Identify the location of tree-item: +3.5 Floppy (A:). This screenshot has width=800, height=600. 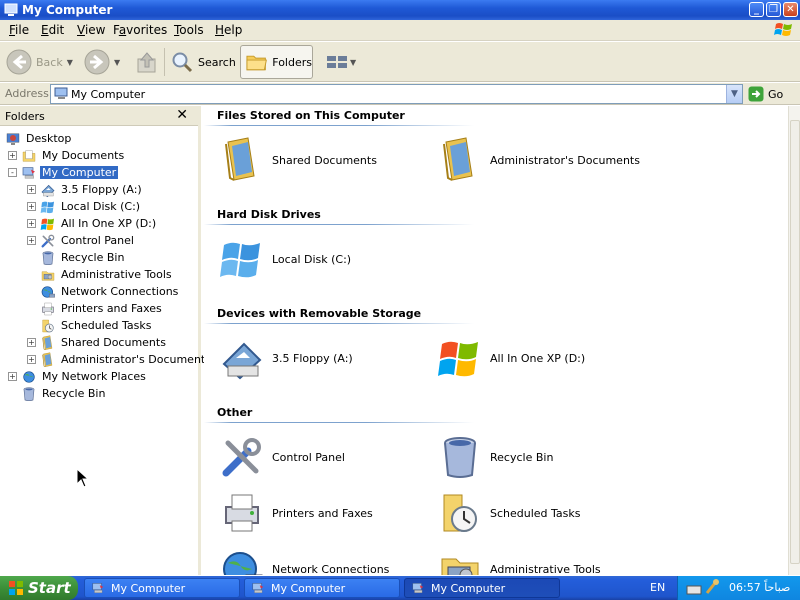
(85, 189).